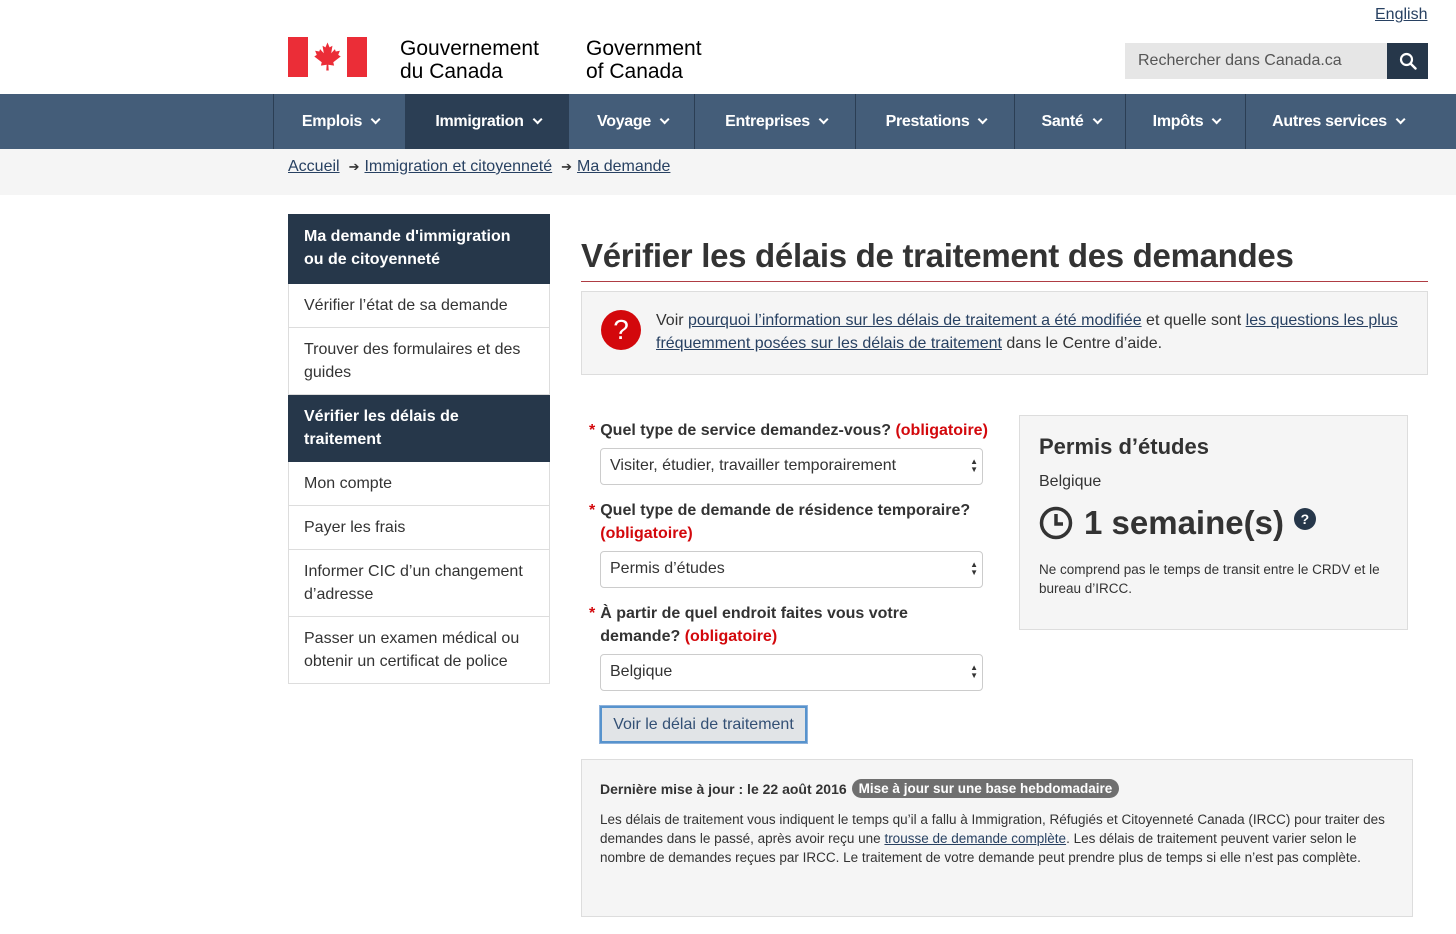  I want to click on menu-item-autres-services: Autres services, so click(1336, 121).